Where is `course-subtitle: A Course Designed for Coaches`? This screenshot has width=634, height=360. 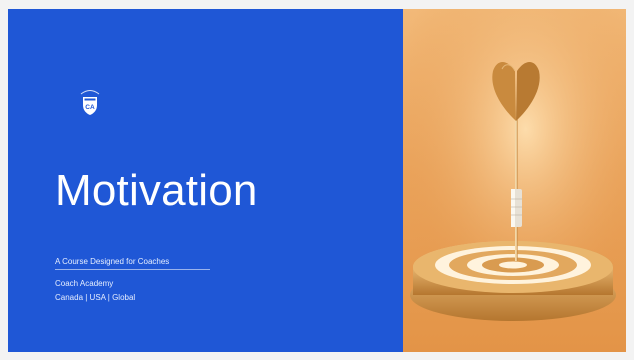
course-subtitle: A Course Designed for Coaches is located at coordinates (112, 261).